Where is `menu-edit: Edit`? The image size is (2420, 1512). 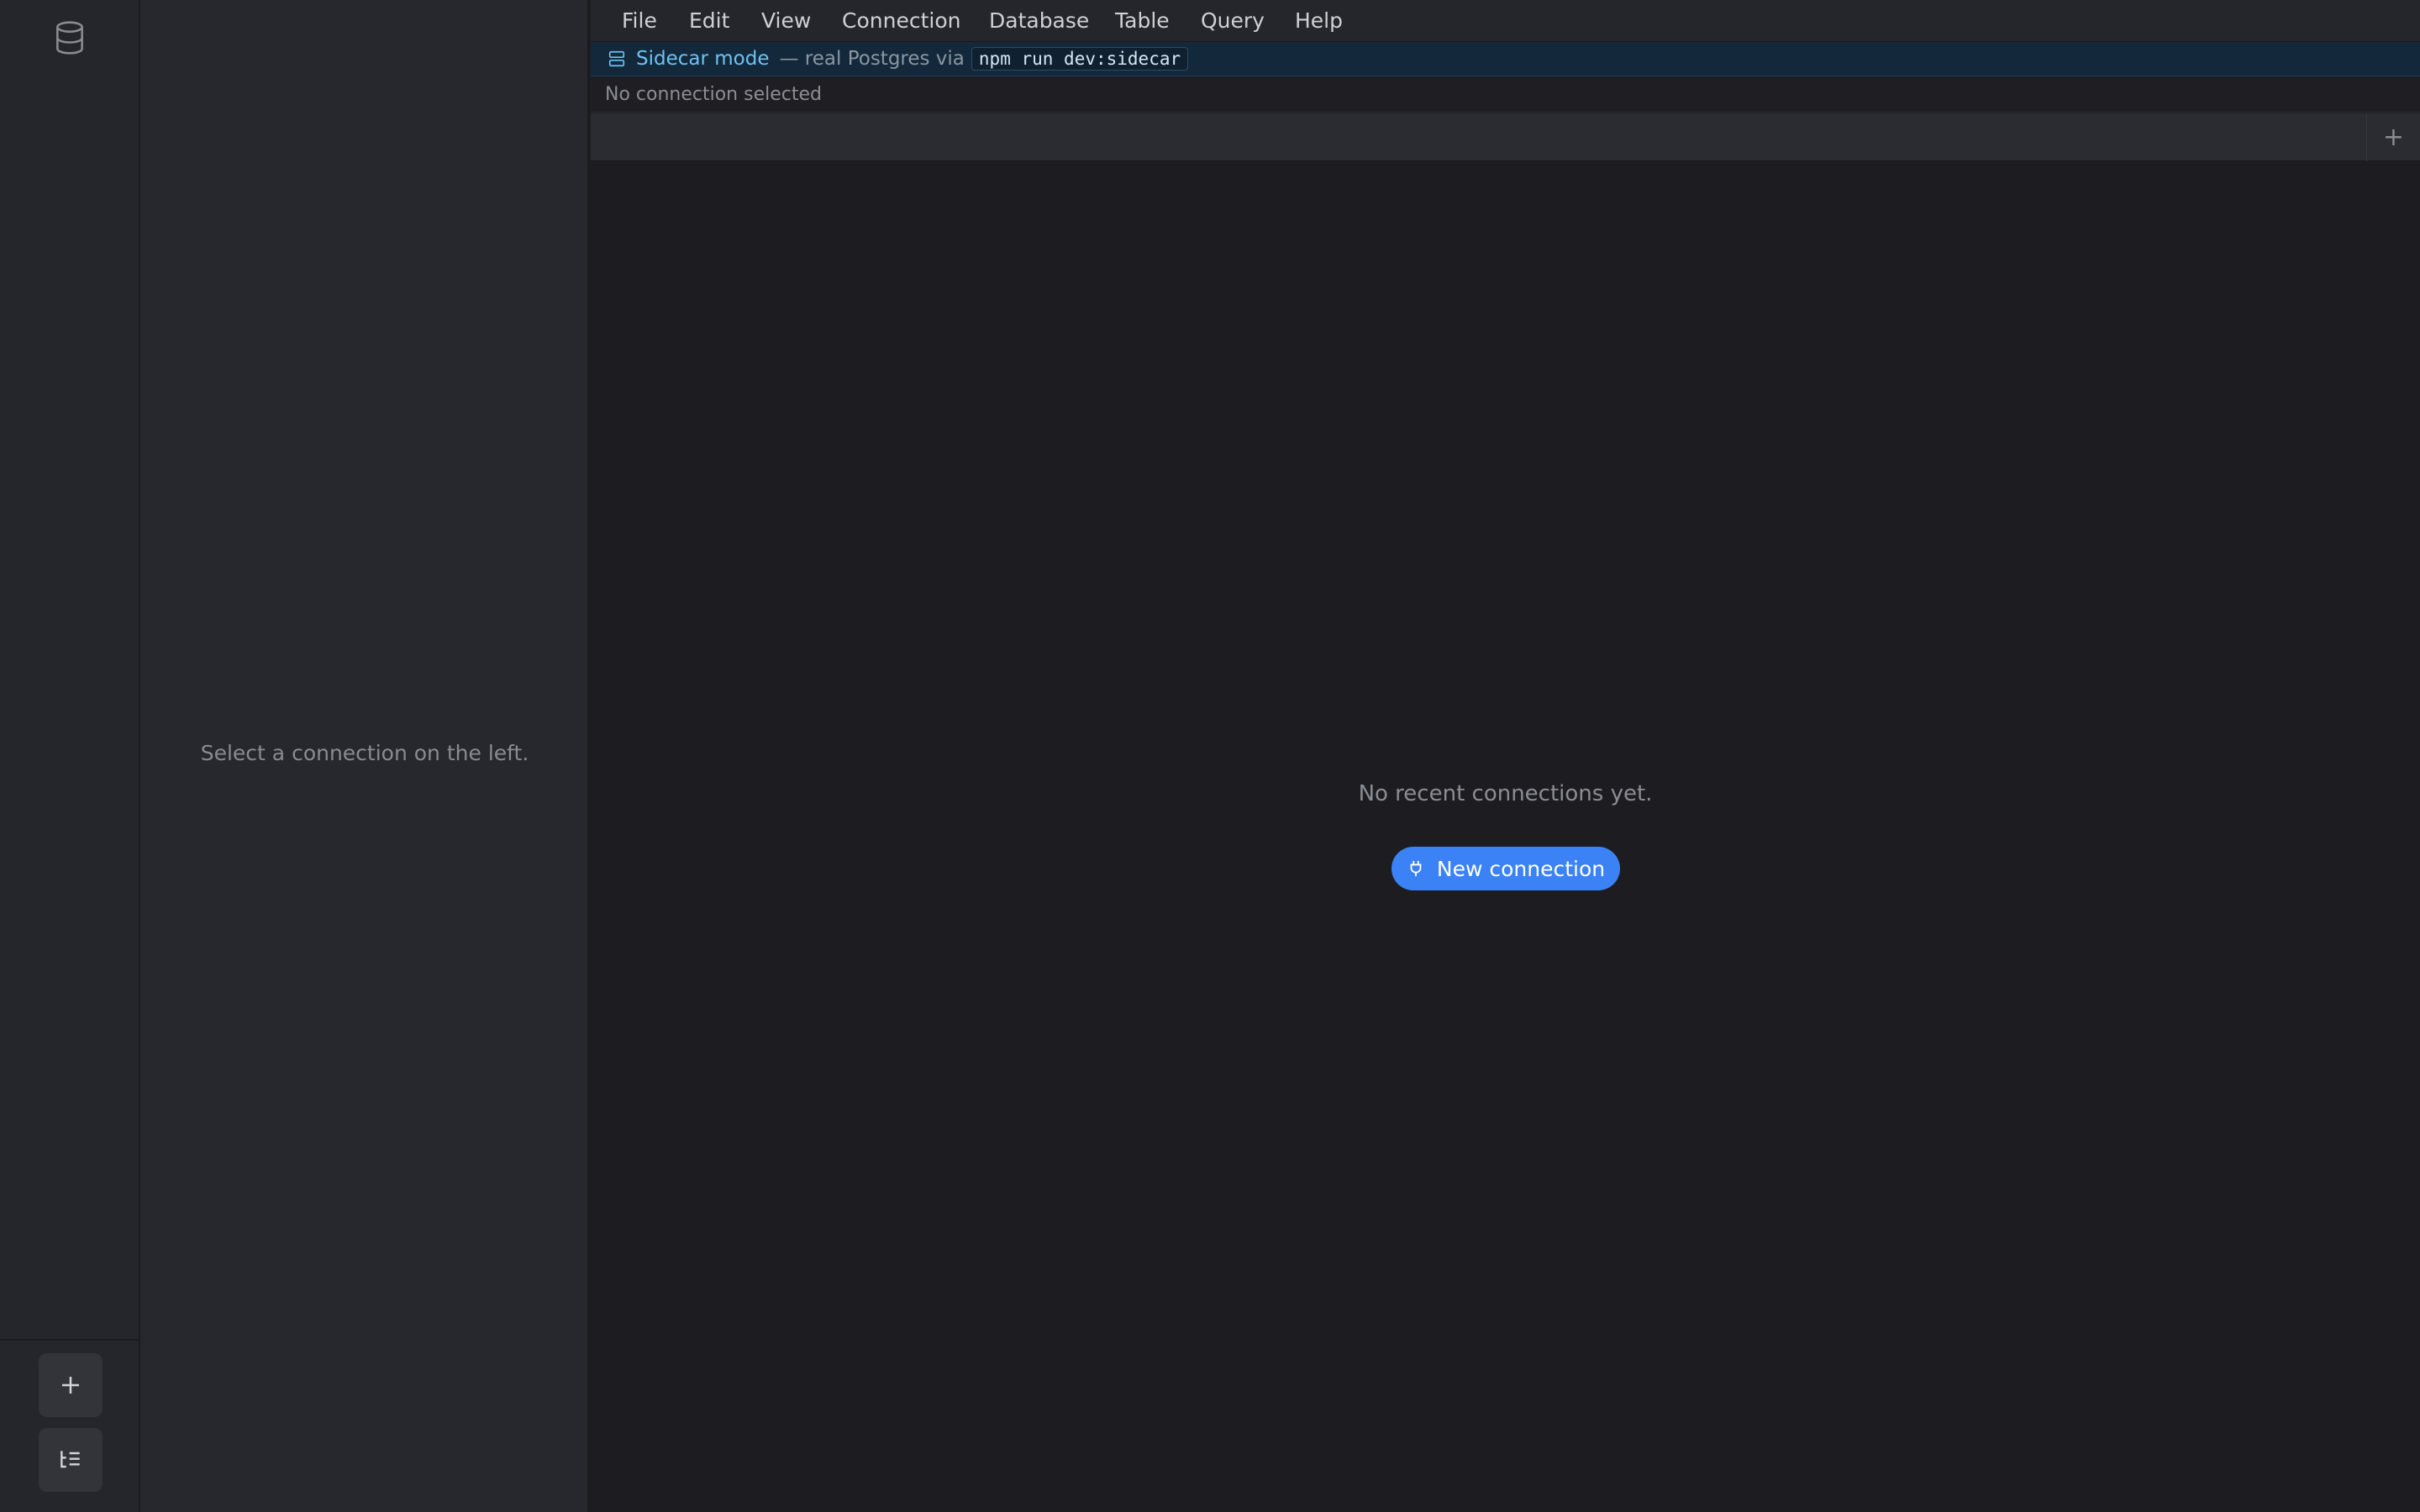 menu-edit: Edit is located at coordinates (709, 20).